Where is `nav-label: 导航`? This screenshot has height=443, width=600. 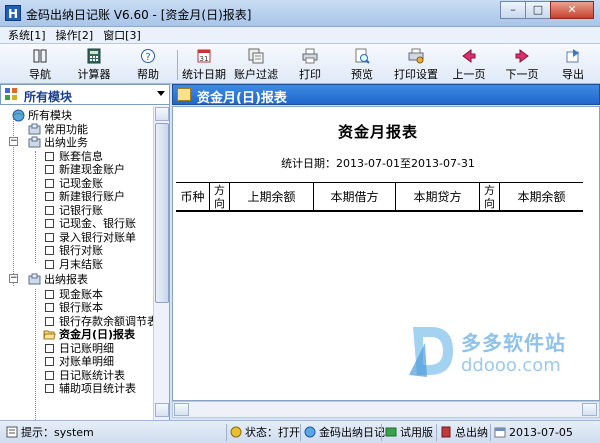 nav-label: 导航 is located at coordinates (40, 74).